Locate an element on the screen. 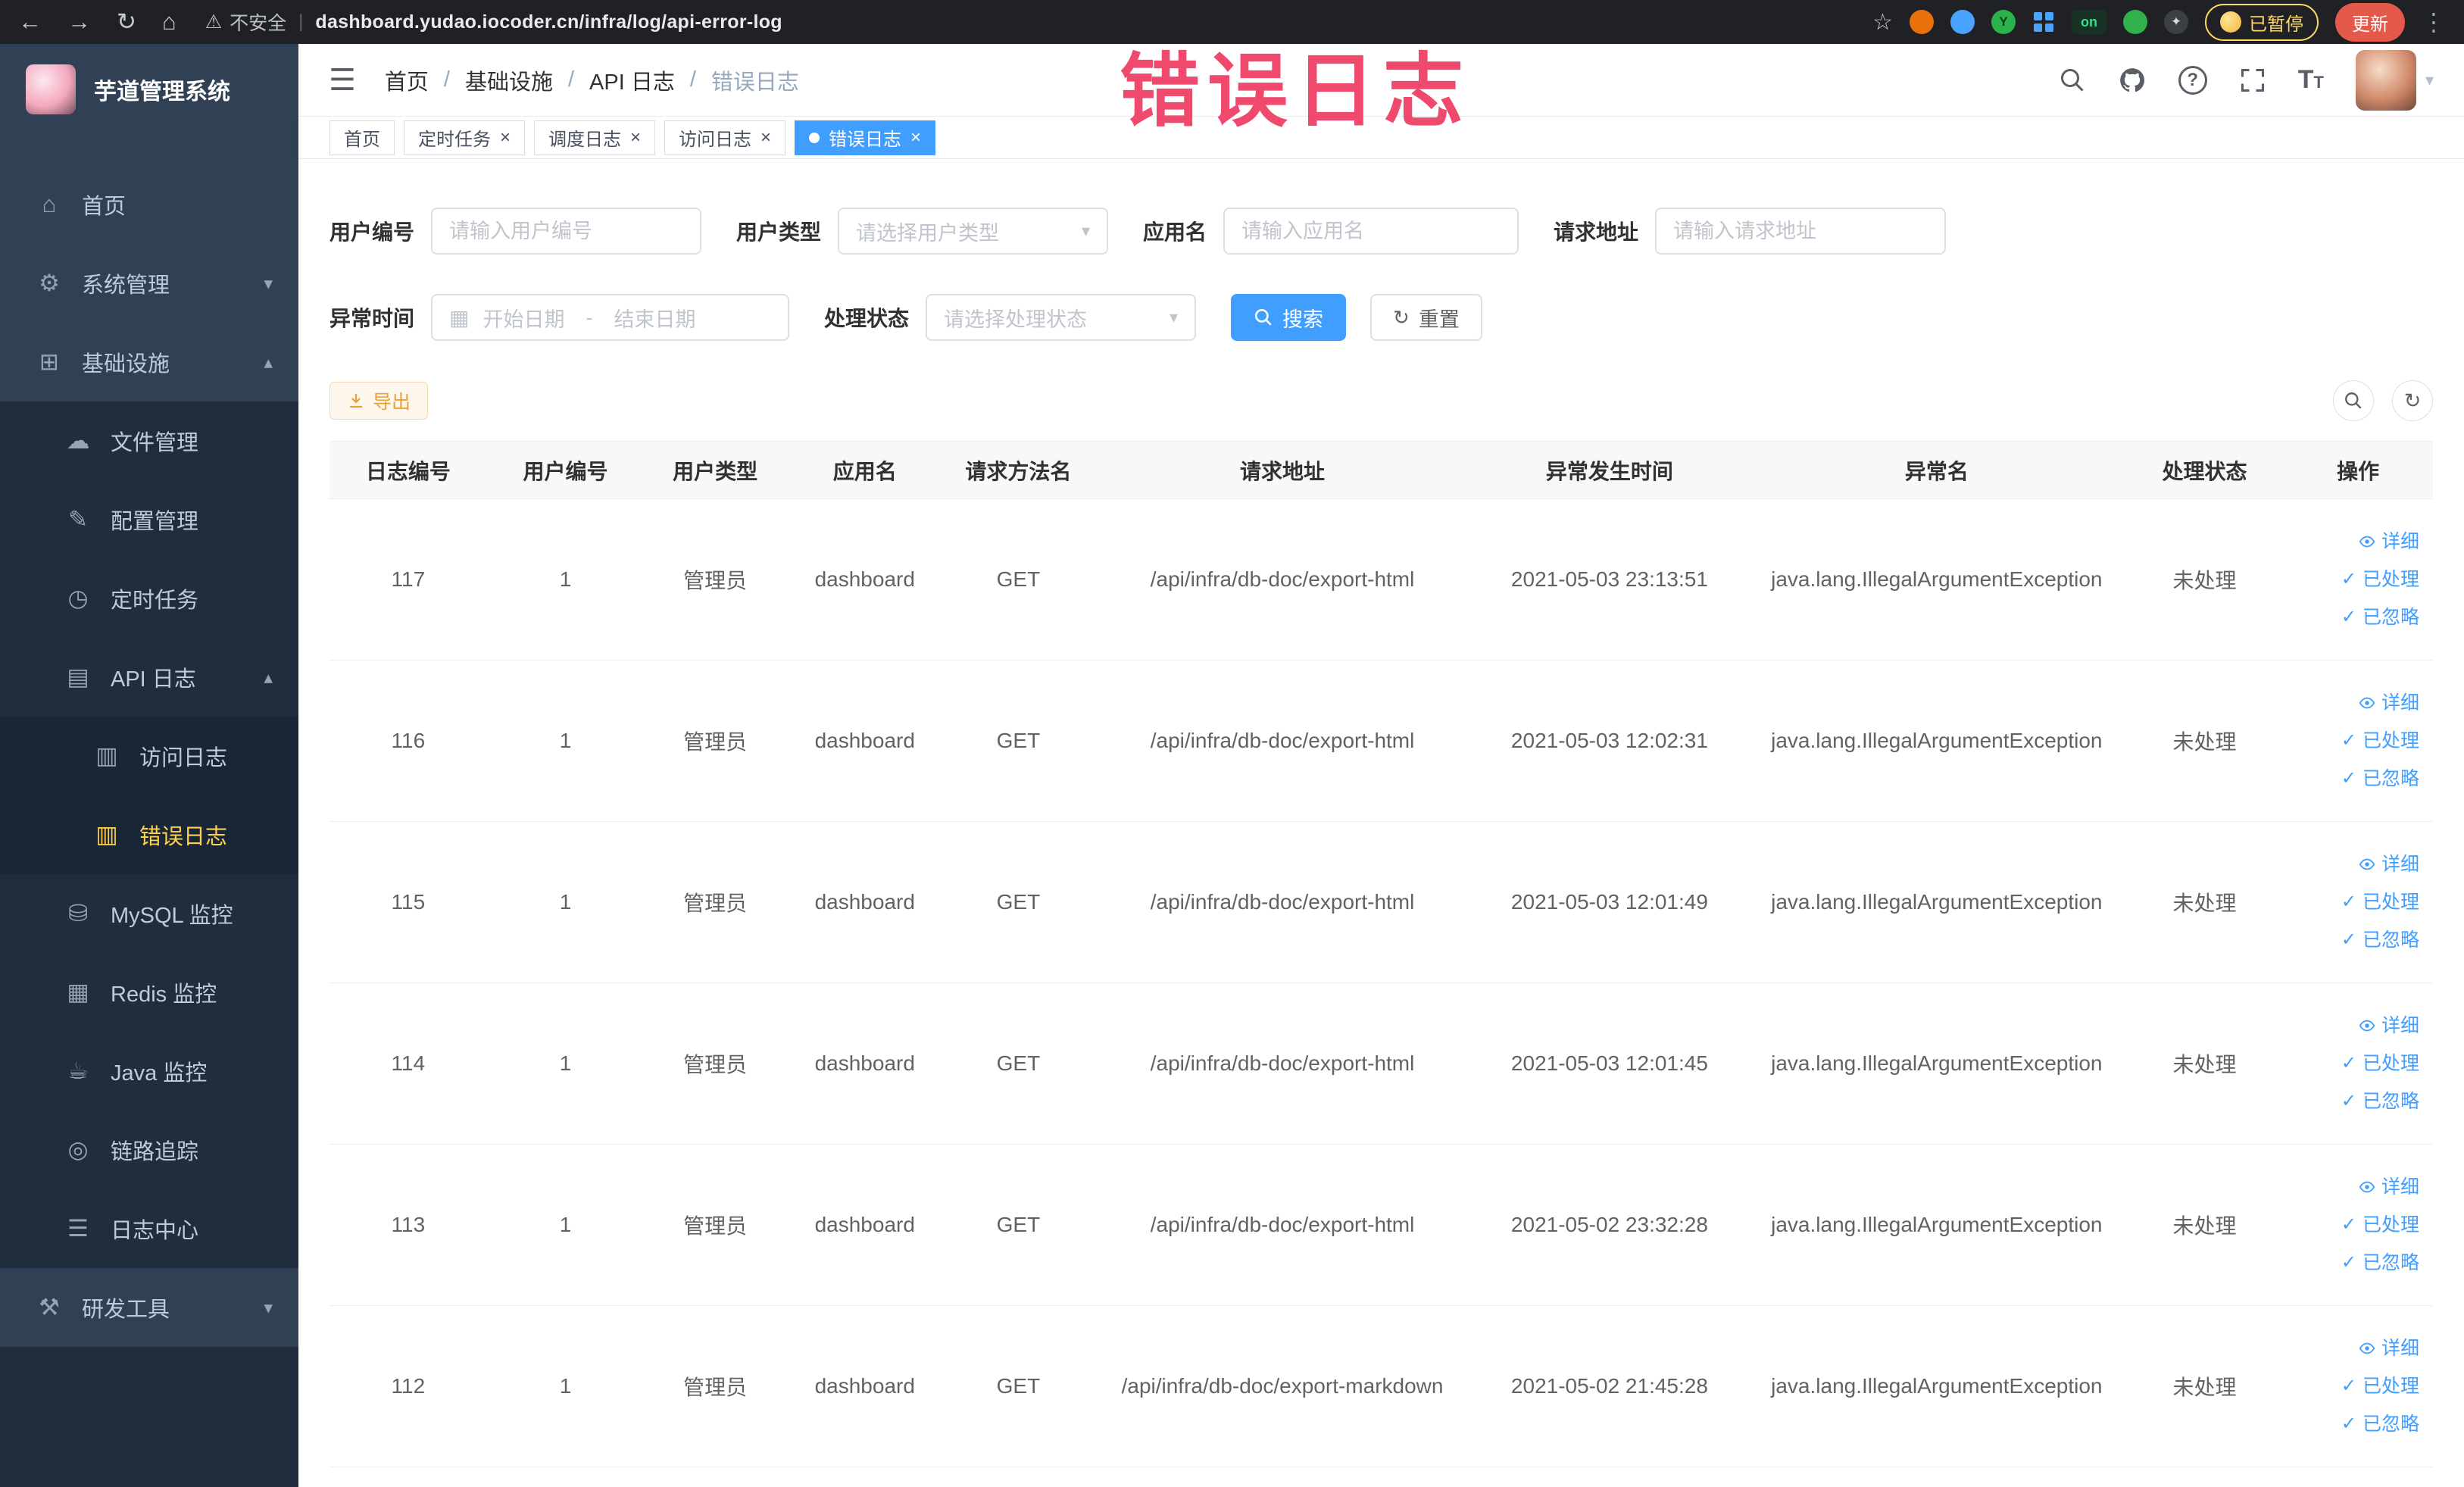 This screenshot has height=1487, width=2464. breadcrumb-item: 首页 is located at coordinates (407, 80).